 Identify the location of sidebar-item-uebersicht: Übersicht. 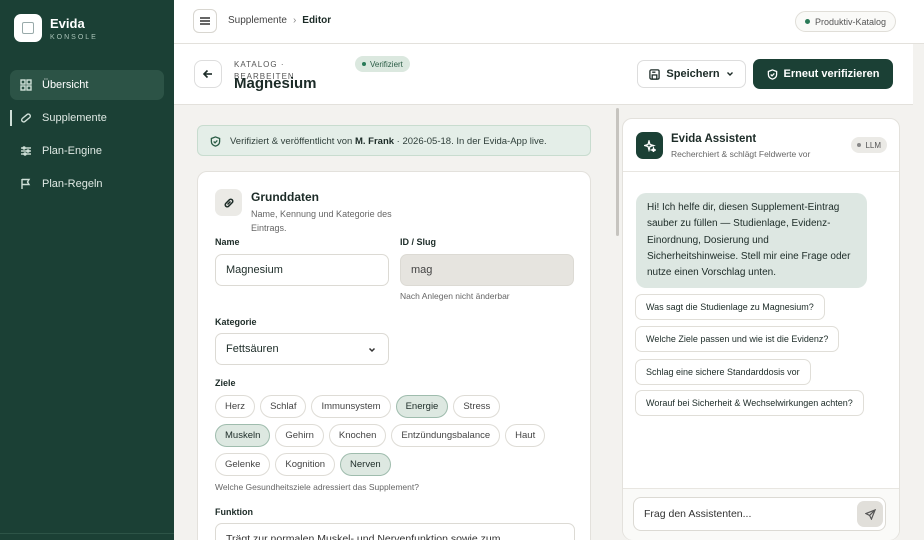
(87, 85).